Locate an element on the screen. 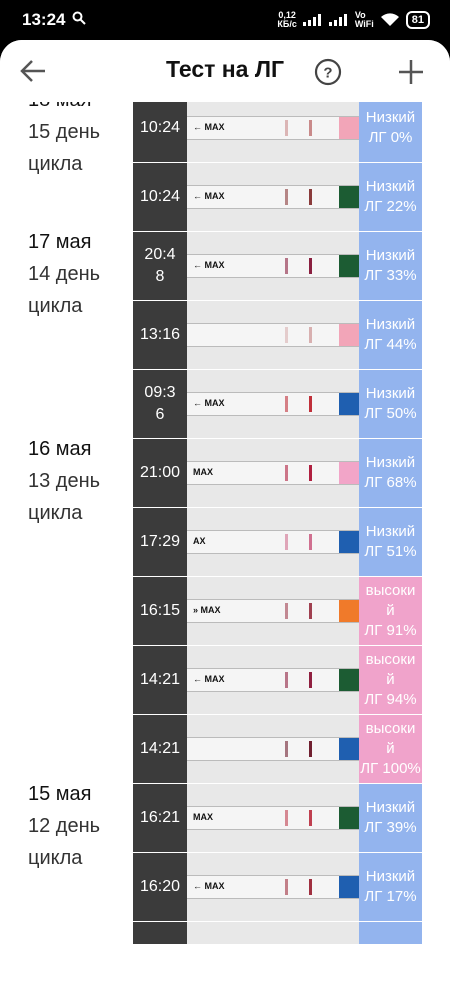 The width and height of the screenshot is (450, 1000). day-group-label: 16 мая 13 день цикла is located at coordinates (64, 481).